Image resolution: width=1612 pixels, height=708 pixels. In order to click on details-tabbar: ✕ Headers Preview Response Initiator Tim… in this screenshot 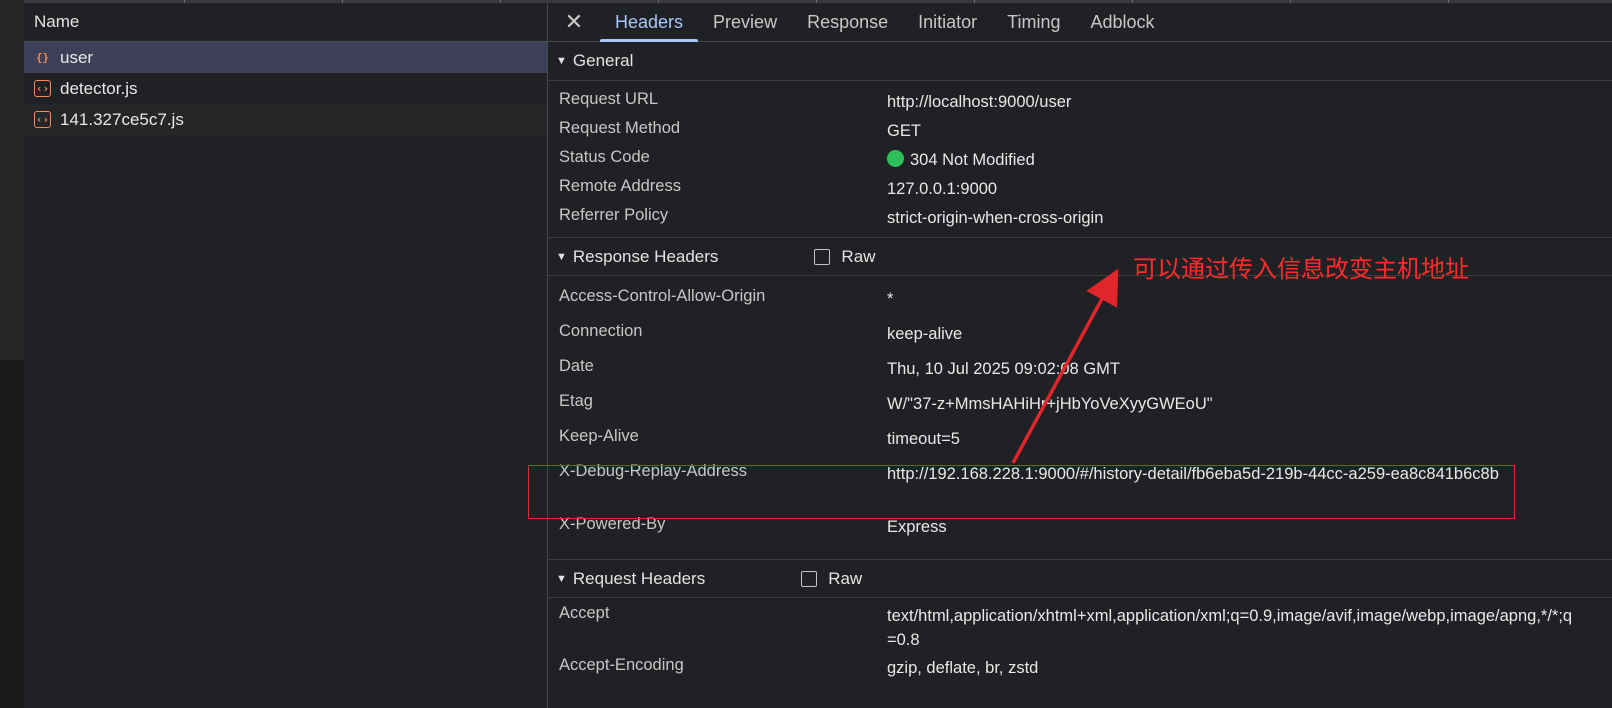, I will do `click(1080, 22)`.